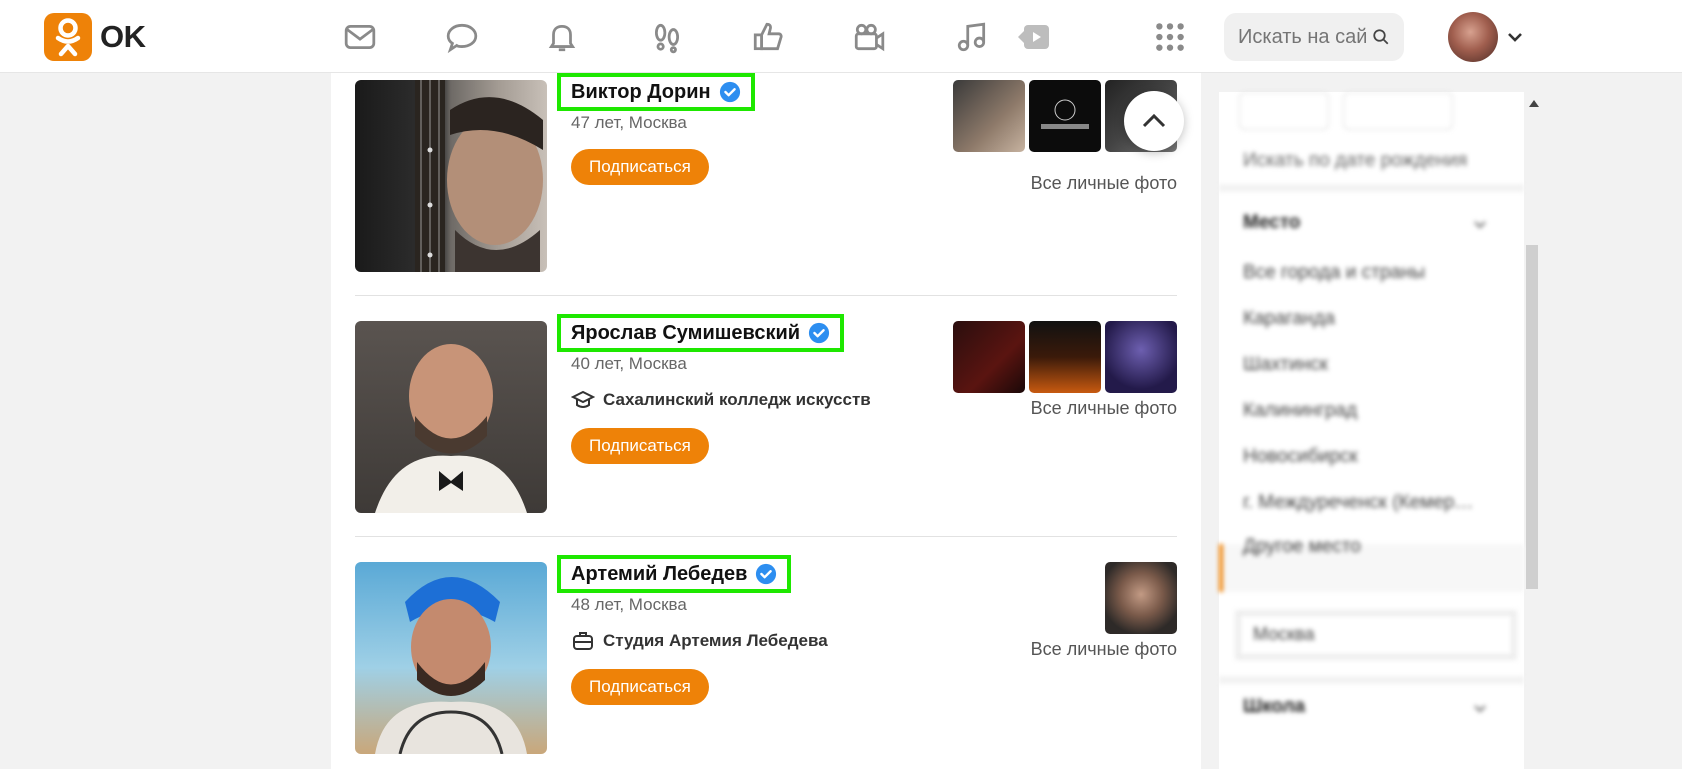 This screenshot has height=769, width=1682. I want to click on chevron-up-icon, so click(1154, 120).